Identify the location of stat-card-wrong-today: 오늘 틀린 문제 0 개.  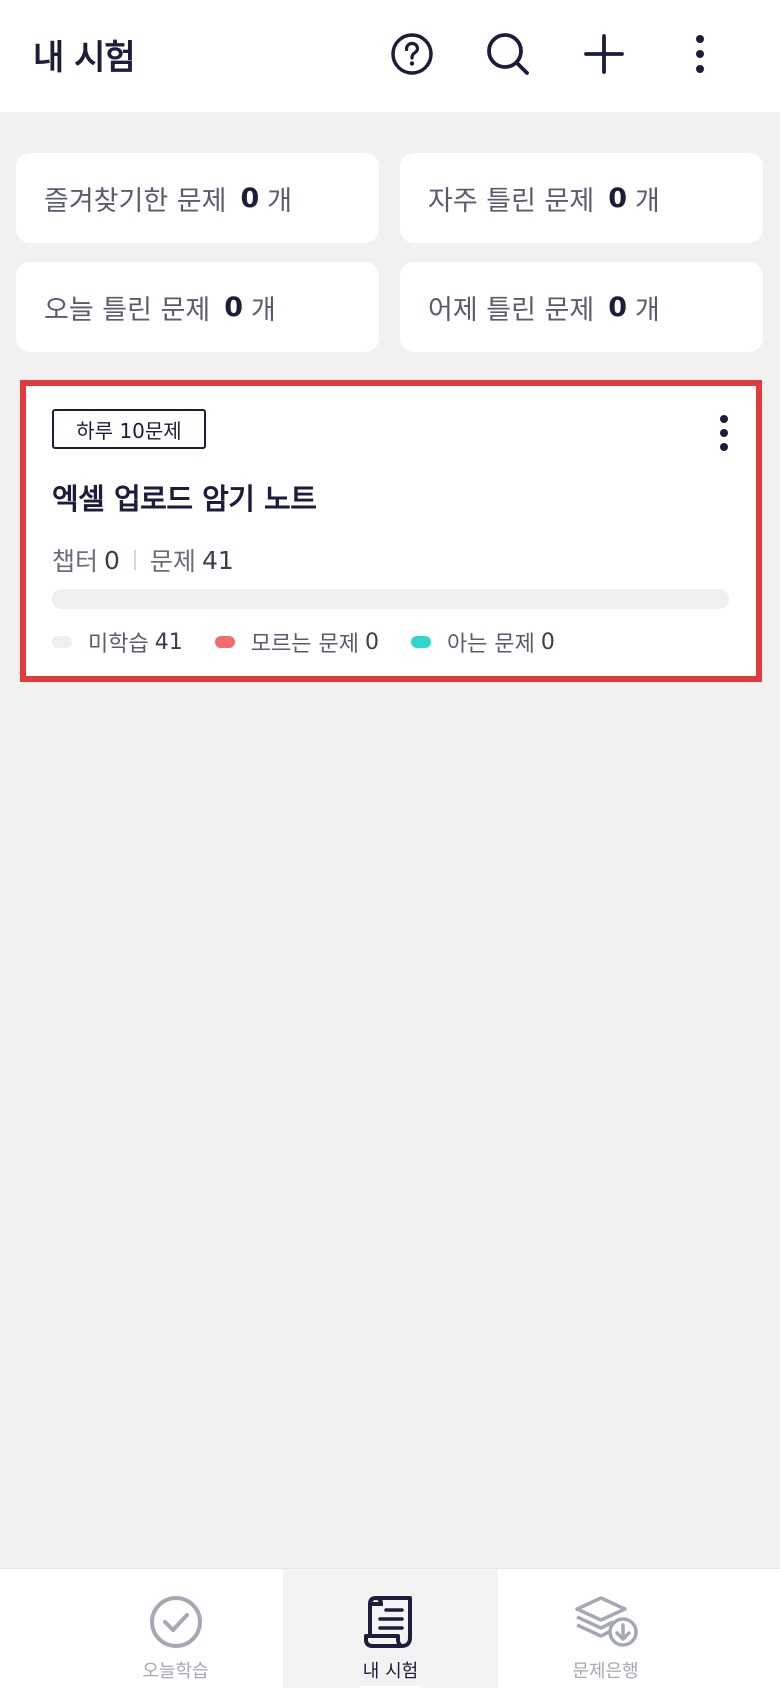
(197, 307).